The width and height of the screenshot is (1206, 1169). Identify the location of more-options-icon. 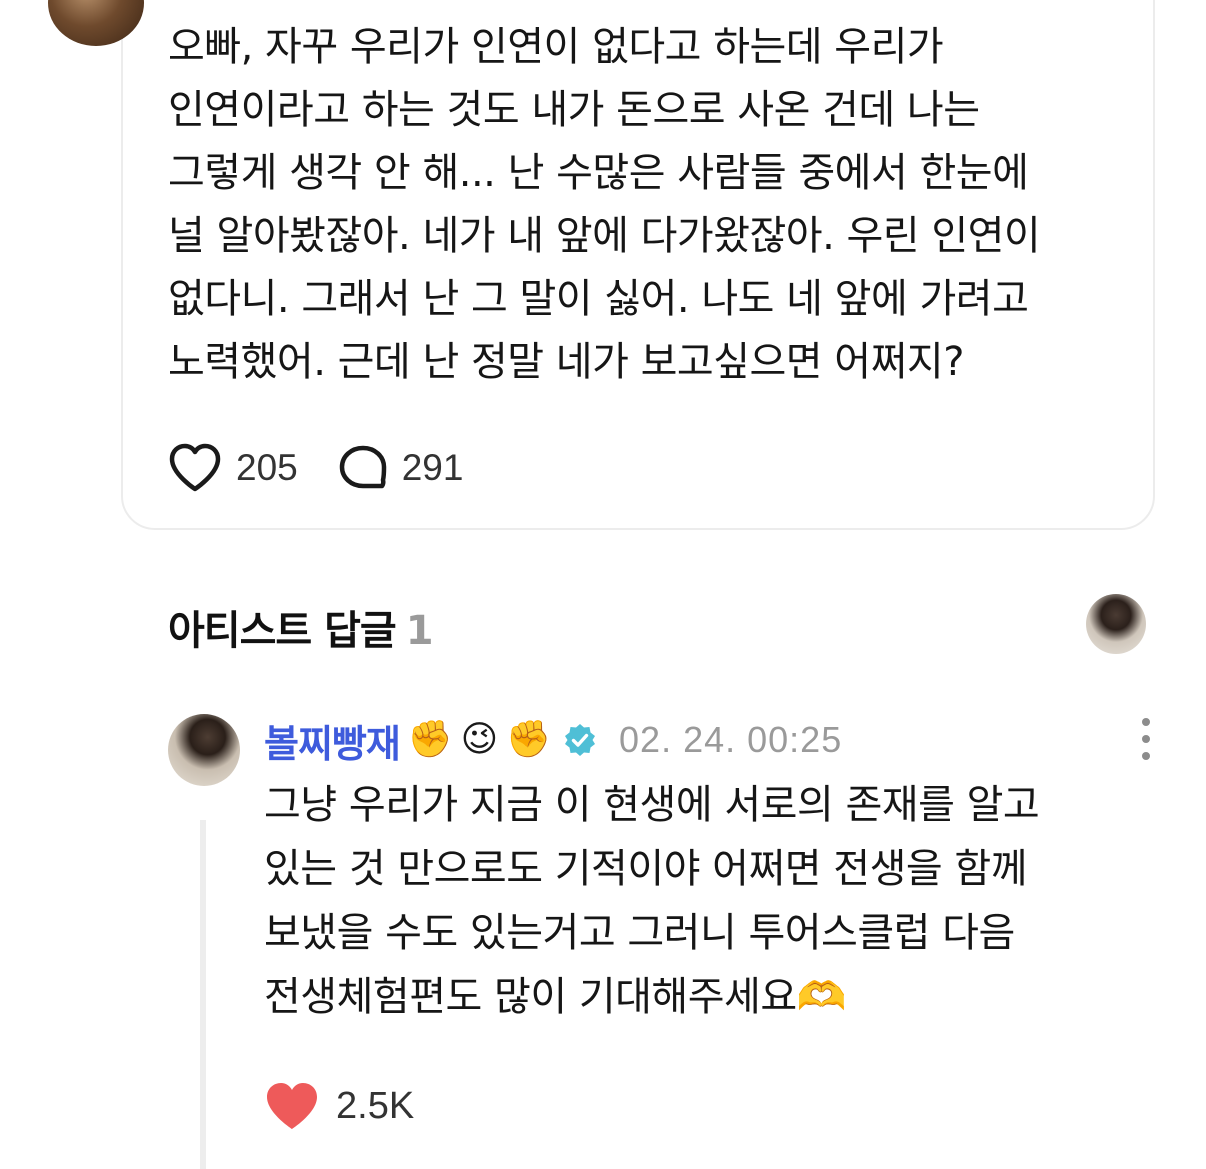
(1146, 739).